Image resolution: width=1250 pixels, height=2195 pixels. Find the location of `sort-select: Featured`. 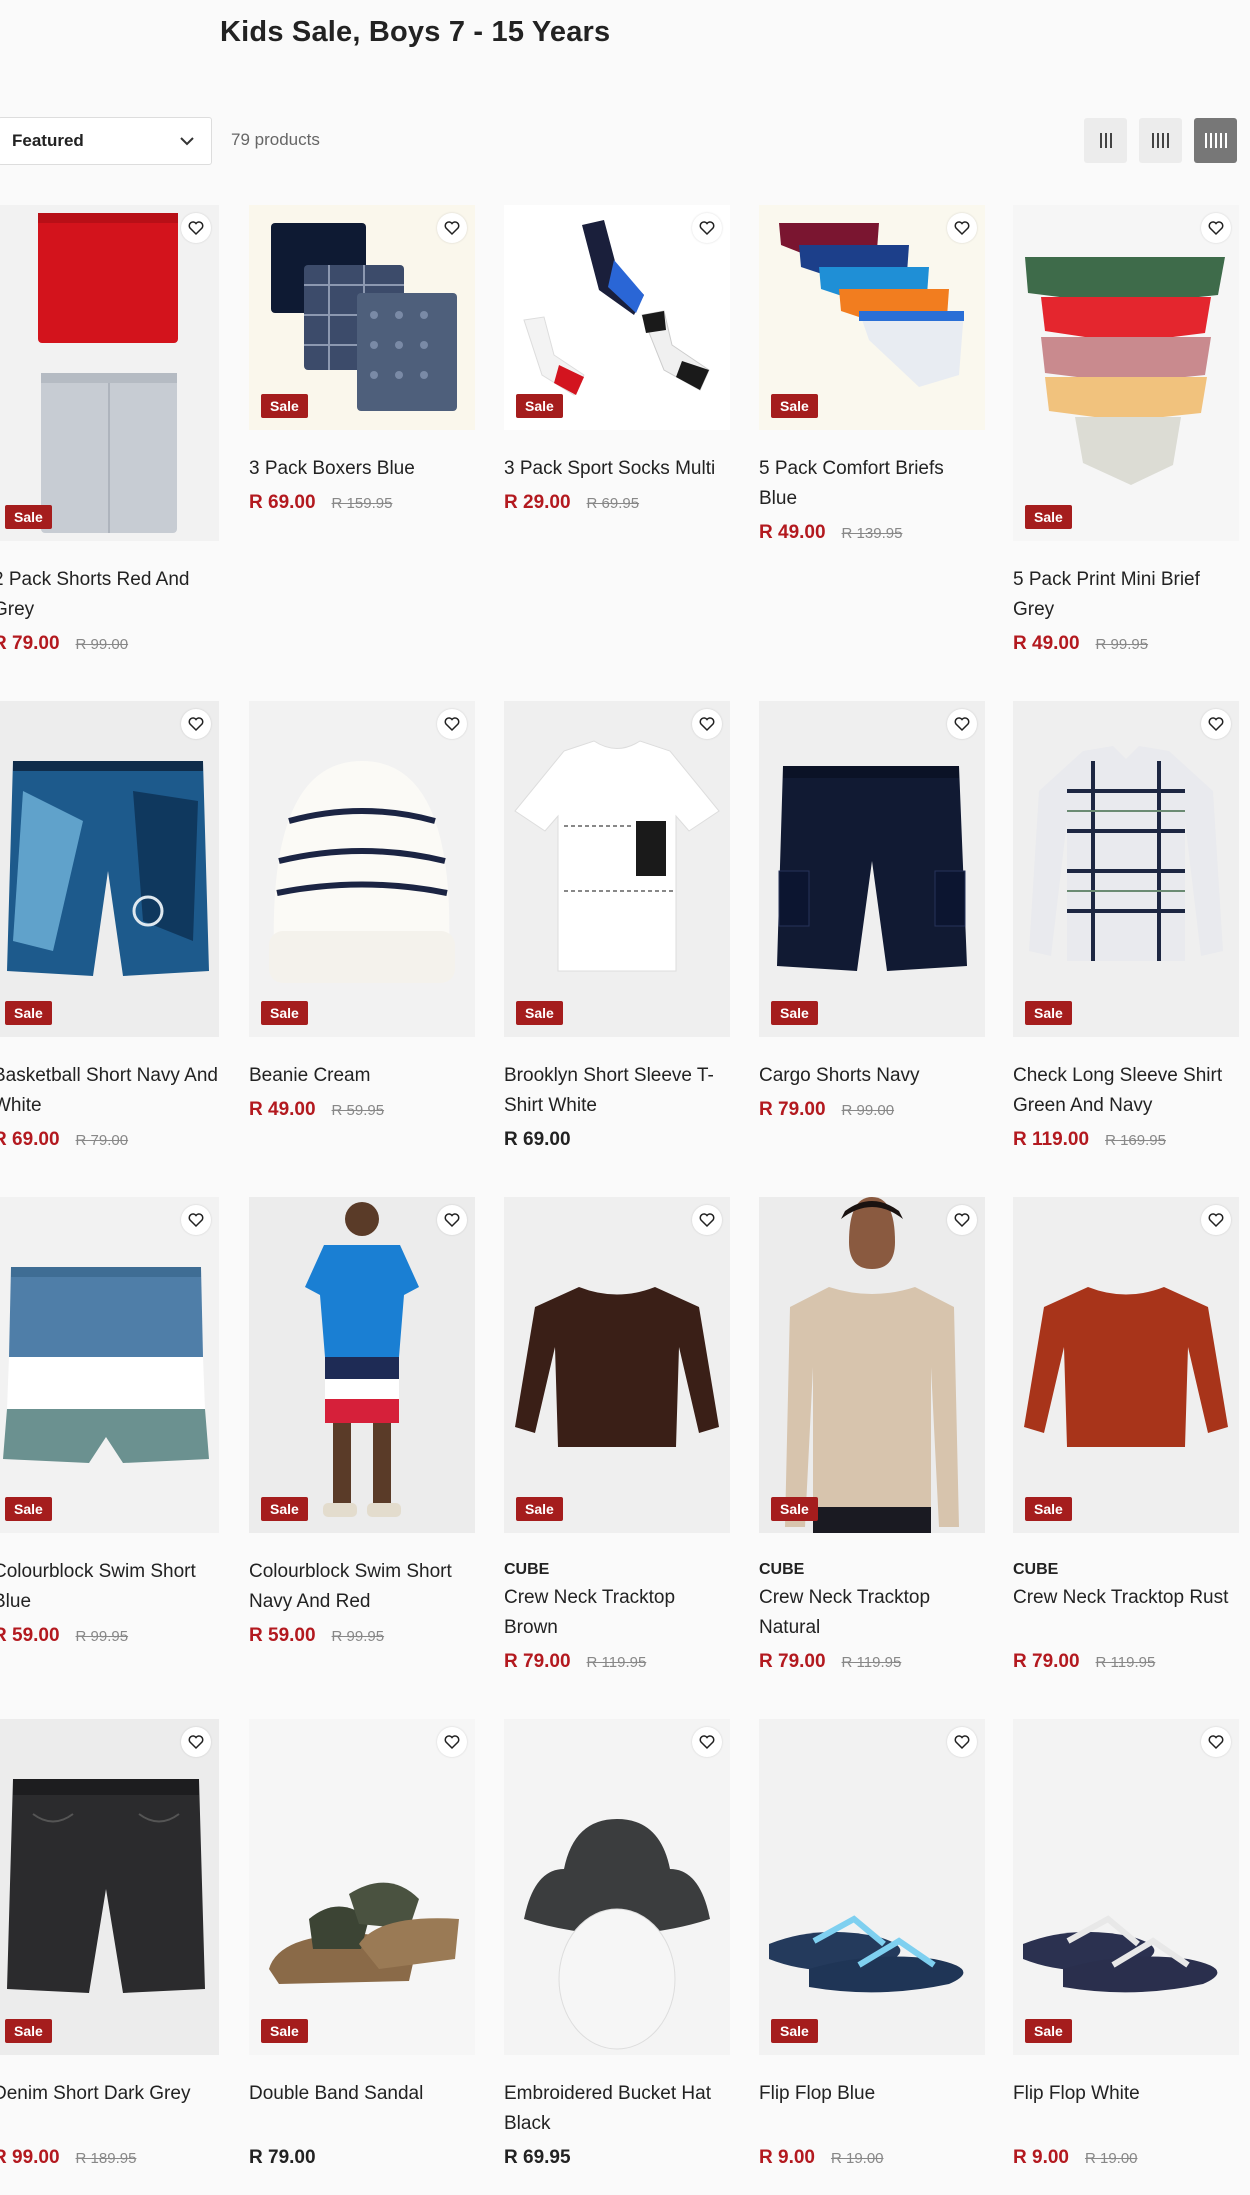

sort-select: Featured is located at coordinates (106, 141).